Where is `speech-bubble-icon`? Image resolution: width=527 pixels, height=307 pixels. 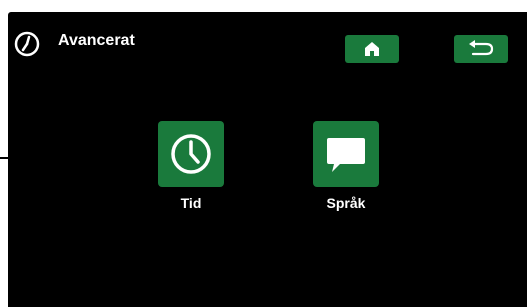 speech-bubble-icon is located at coordinates (346, 155).